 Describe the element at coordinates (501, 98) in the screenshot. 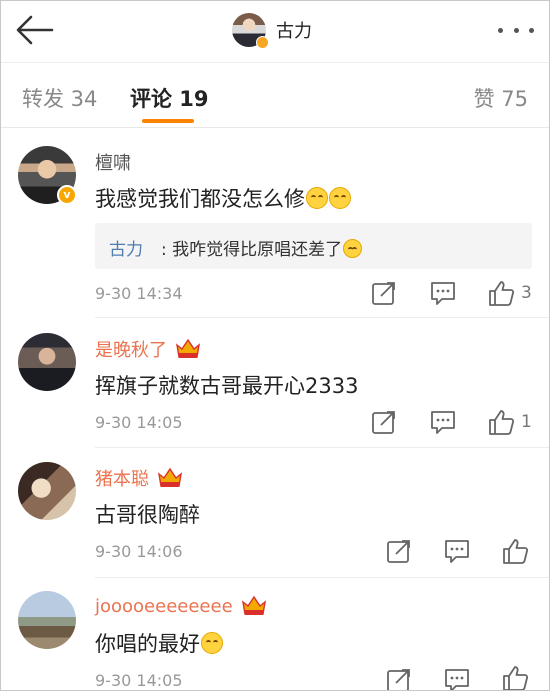

I see `tab-likes: 赞 75` at that location.